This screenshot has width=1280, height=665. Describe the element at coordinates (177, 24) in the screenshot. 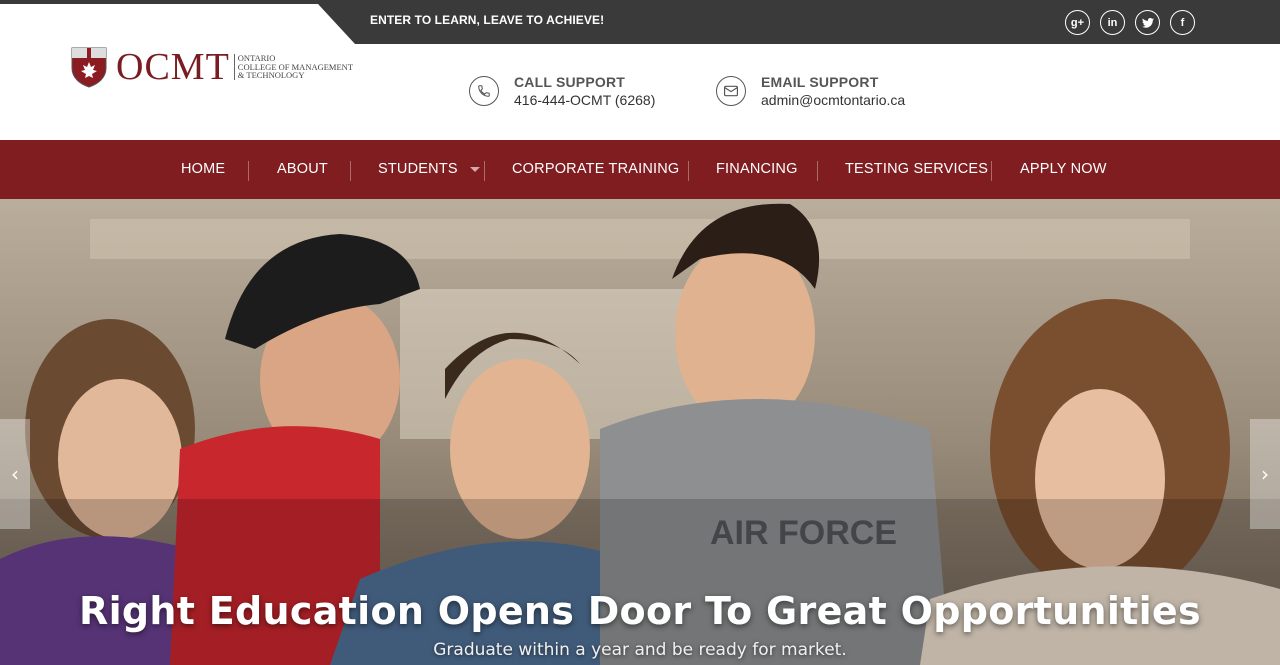

I see `top-bar-logo-tab` at that location.